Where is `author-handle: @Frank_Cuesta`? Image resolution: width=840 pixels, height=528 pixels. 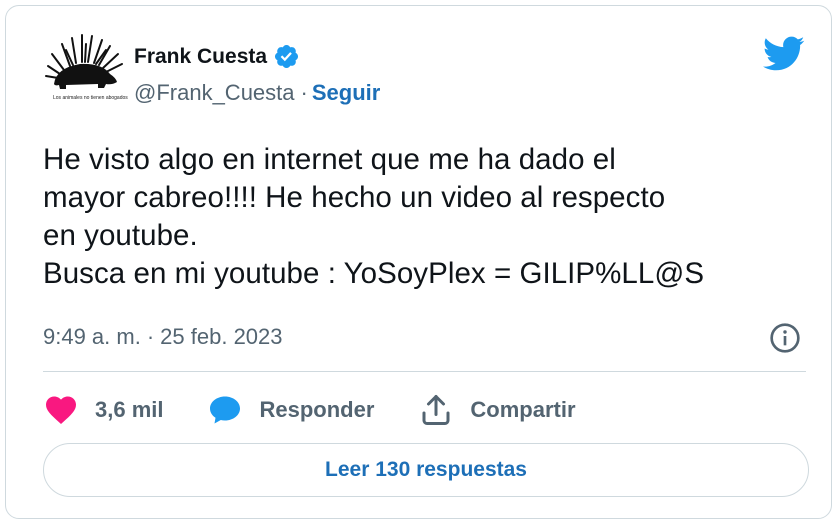
author-handle: @Frank_Cuesta is located at coordinates (214, 93).